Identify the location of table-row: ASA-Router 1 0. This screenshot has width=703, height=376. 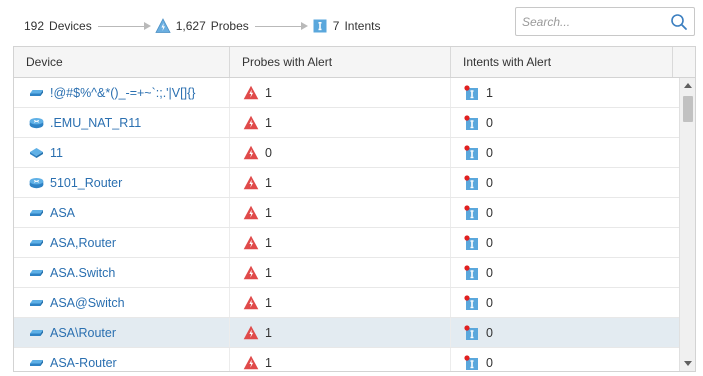
(346, 359).